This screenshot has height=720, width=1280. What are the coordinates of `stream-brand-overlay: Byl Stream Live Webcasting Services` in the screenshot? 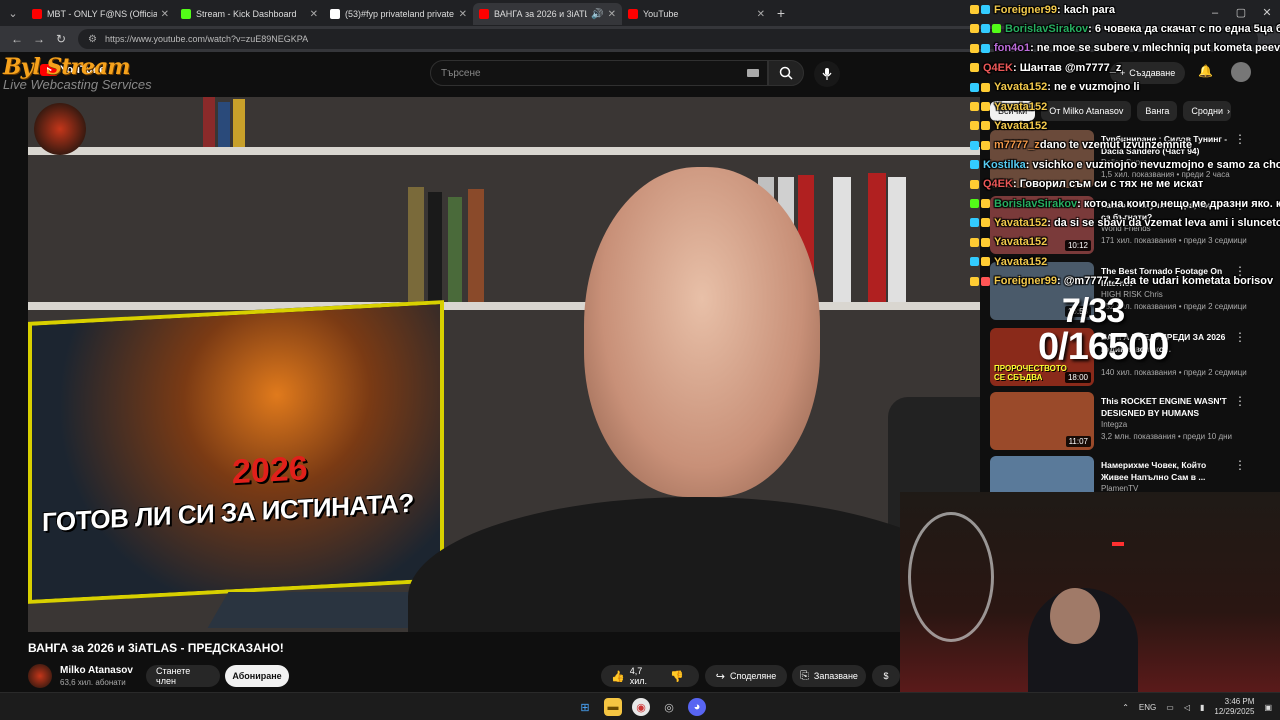 It's located at (90, 76).